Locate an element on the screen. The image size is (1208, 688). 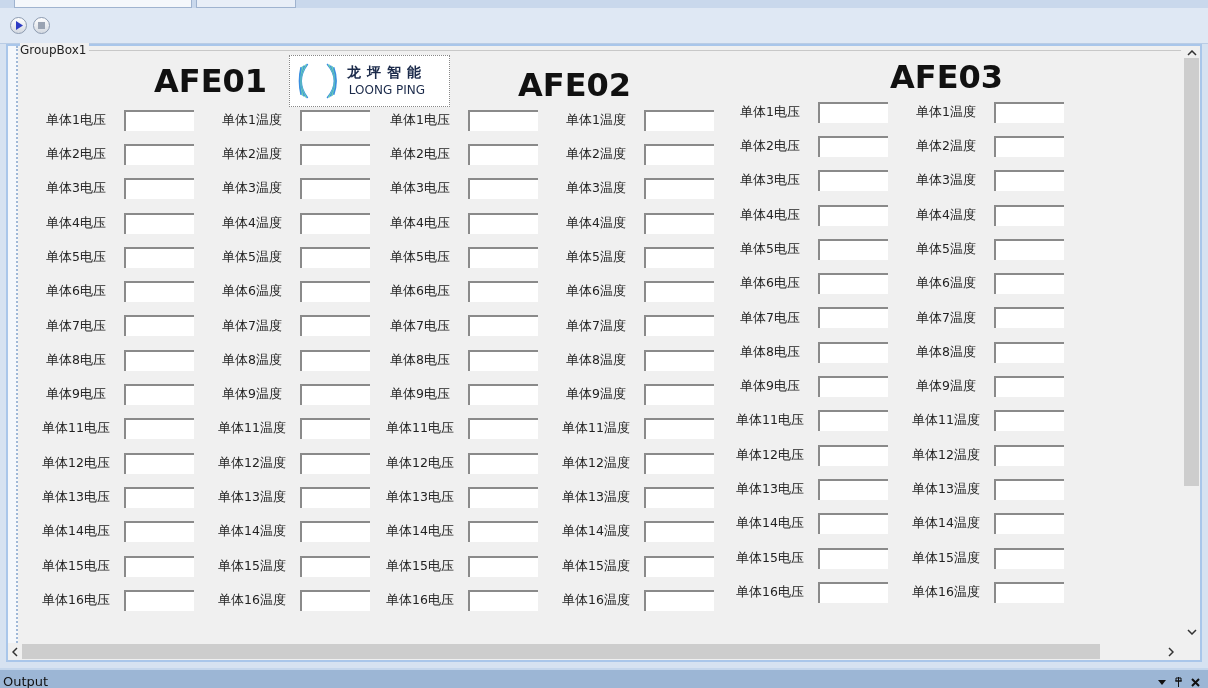
stop-button is located at coordinates (41, 25).